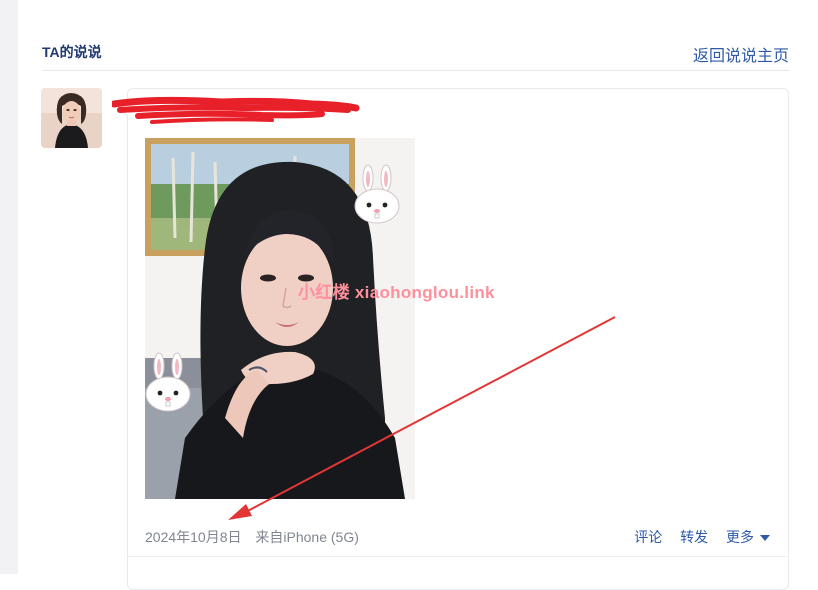 This screenshot has width=818, height=590. Describe the element at coordinates (457, 556) in the screenshot. I see `divider` at that location.